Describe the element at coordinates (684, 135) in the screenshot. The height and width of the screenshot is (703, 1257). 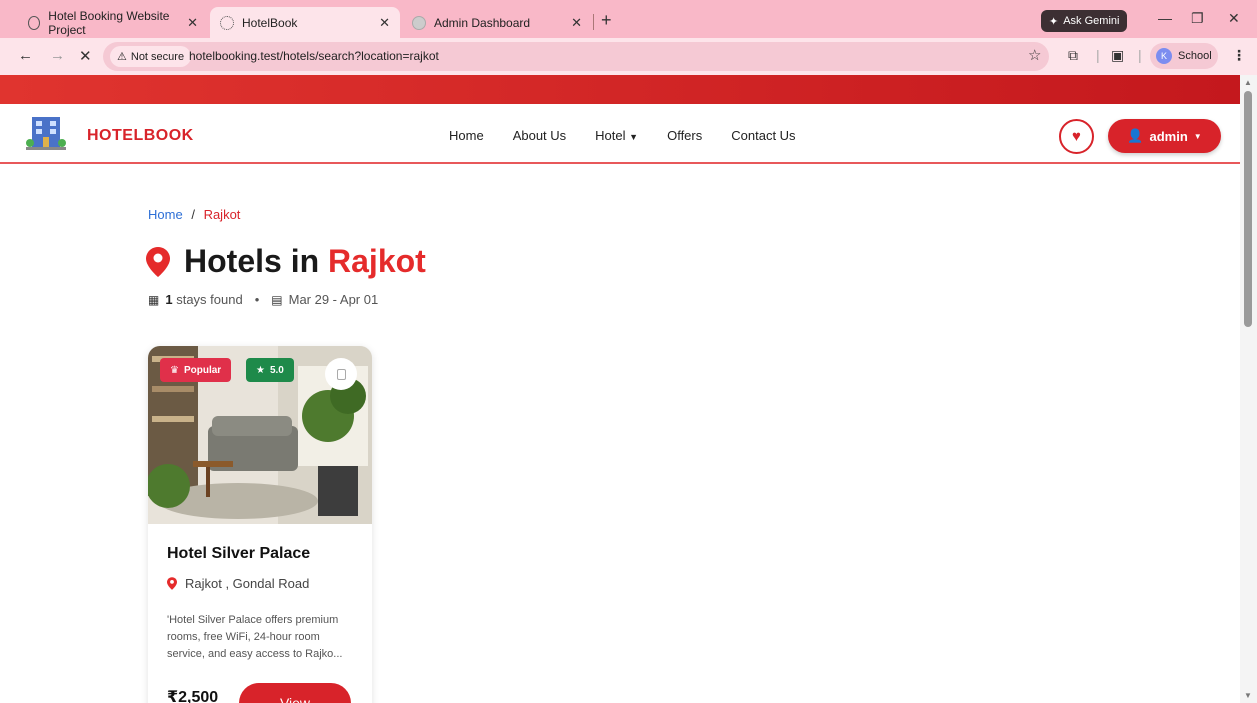
I see `nav-offers: Offers` at that location.